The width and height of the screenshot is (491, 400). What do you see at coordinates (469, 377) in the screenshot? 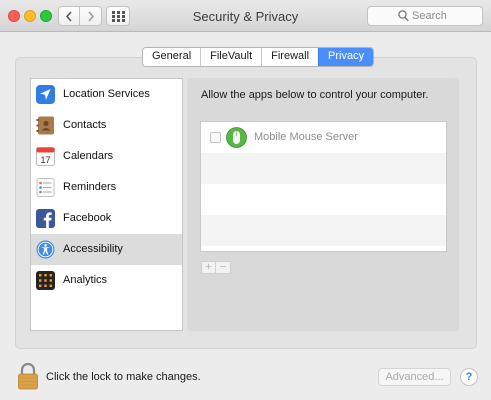
I see `help-button: ?` at bounding box center [469, 377].